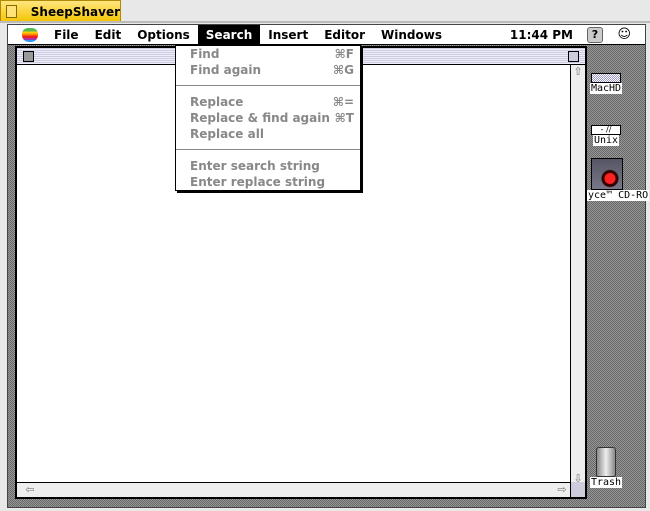  I want to click on menu-item-label: Find again, so click(226, 70).